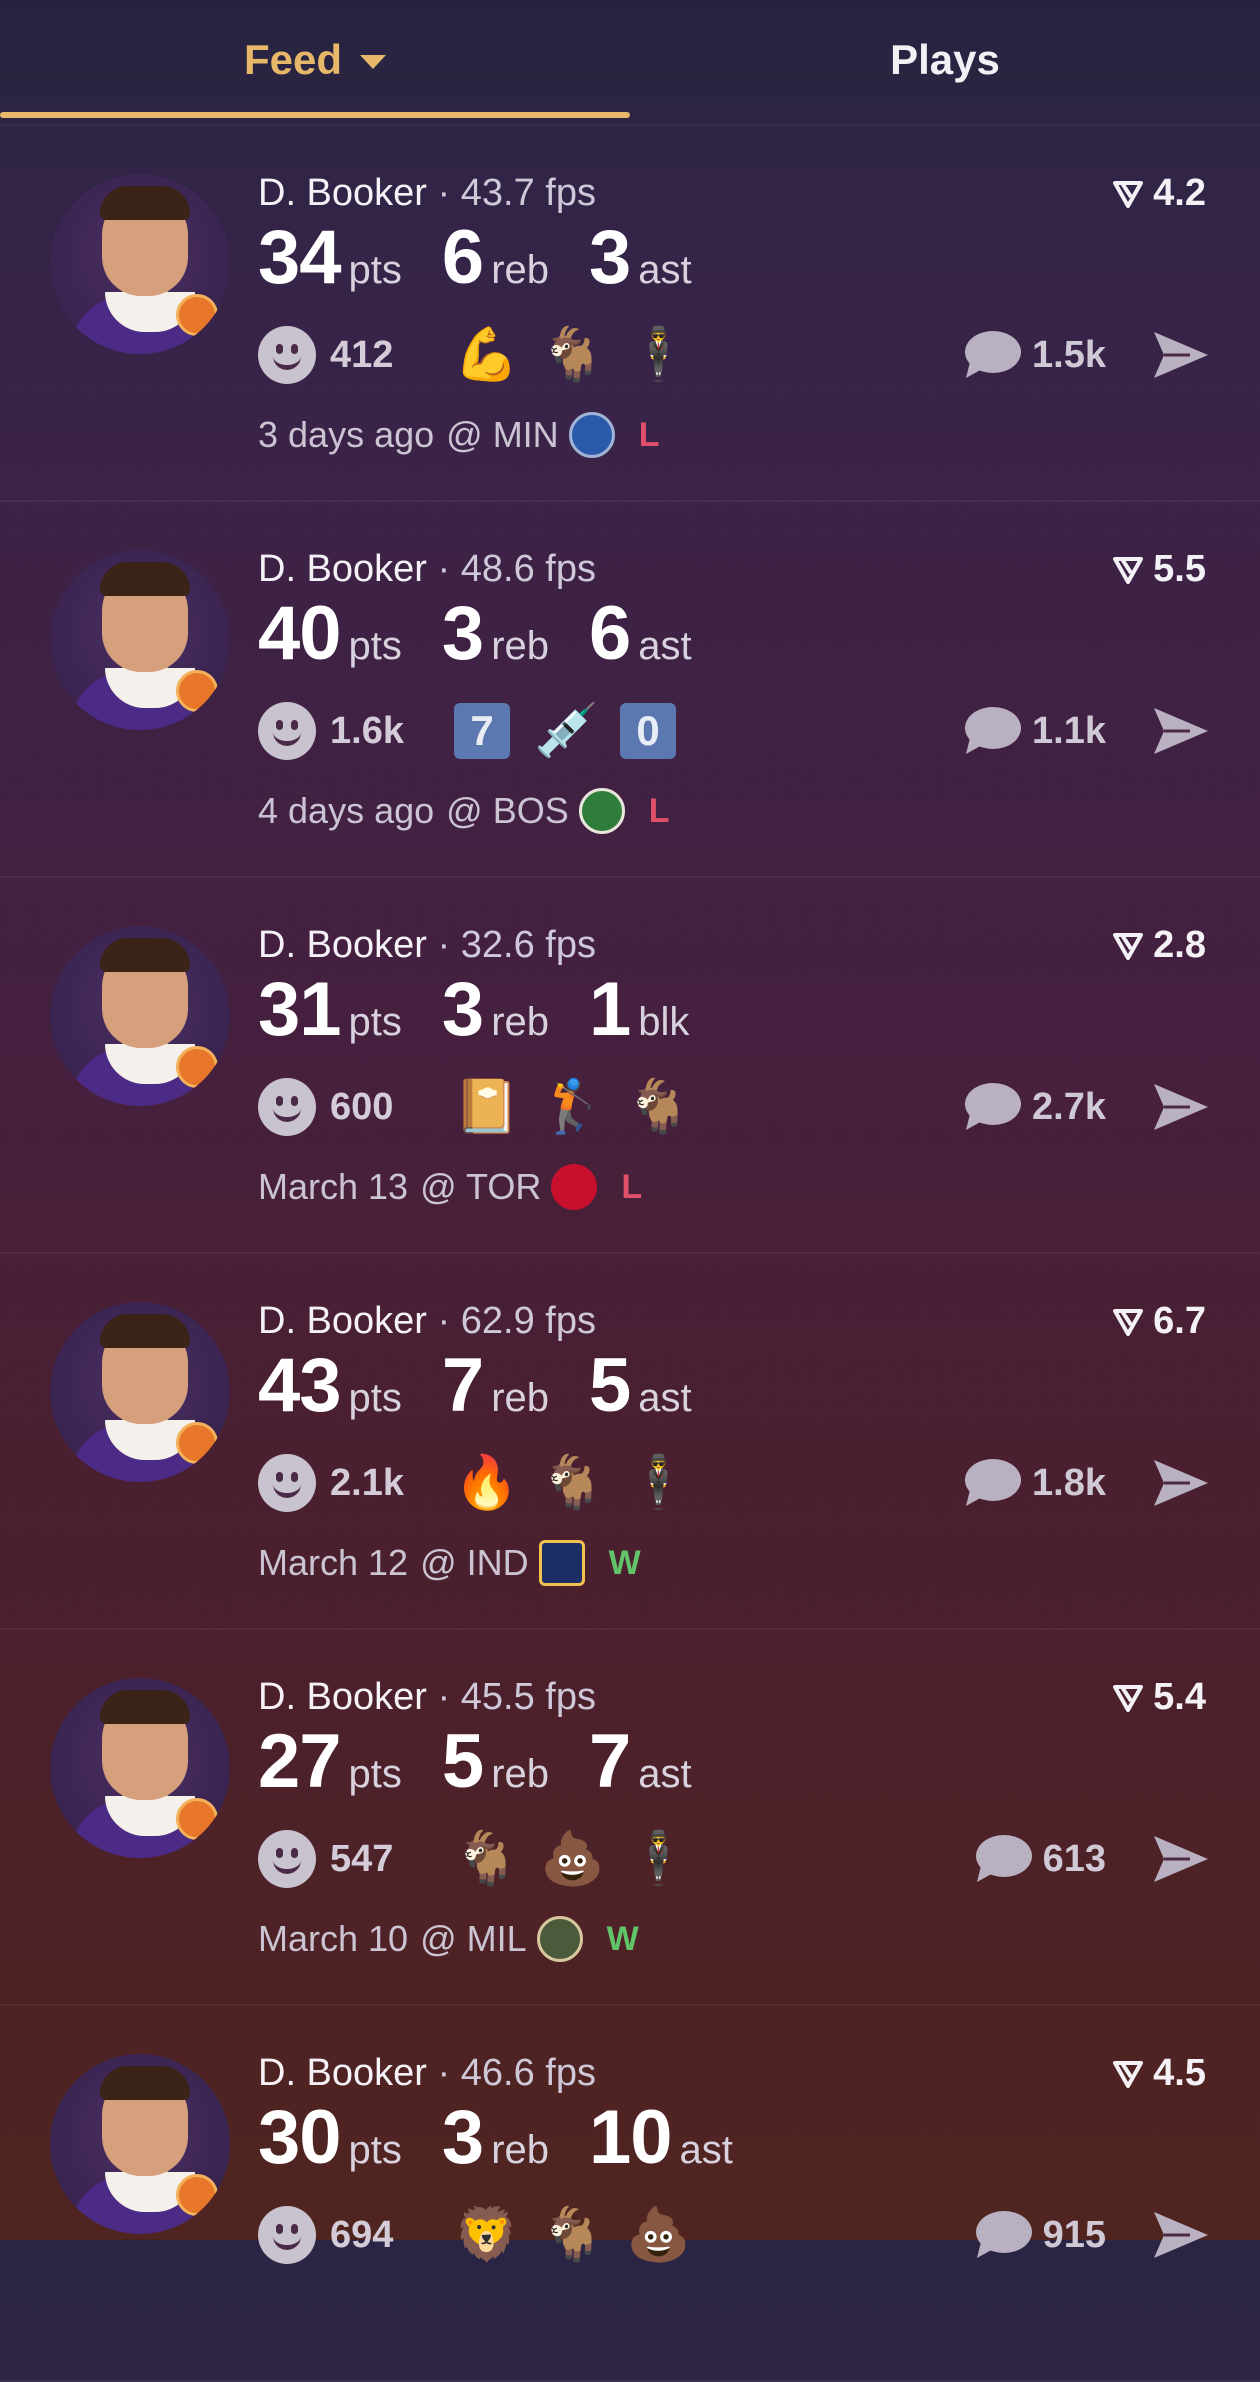 This screenshot has height=2382, width=1260. I want to click on stat-reb: 7 reb, so click(495, 1385).